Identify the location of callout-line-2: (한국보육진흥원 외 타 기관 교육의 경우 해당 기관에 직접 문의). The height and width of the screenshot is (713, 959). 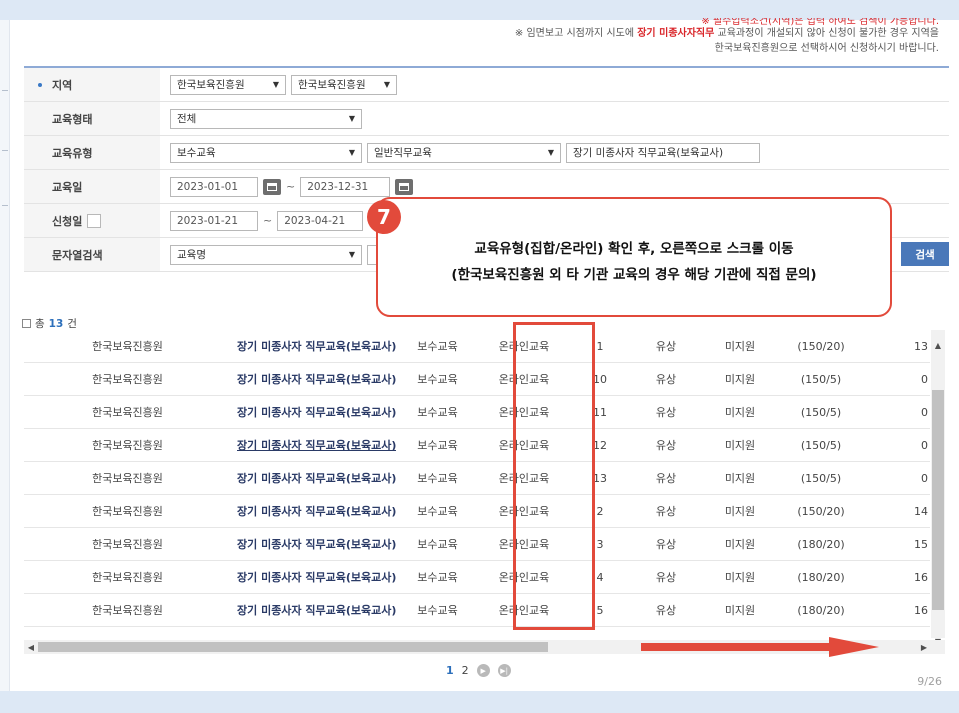
(634, 275).